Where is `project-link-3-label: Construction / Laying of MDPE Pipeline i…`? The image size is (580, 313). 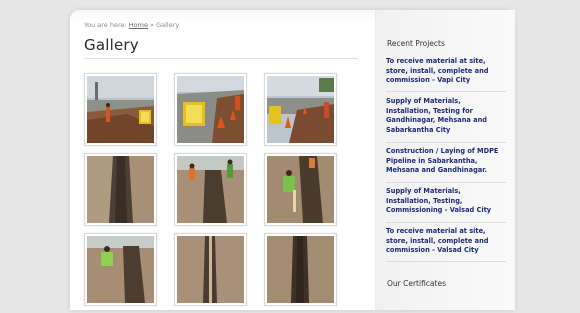
project-link-3-label: Construction / Laying of MDPE Pipeline i… is located at coordinates (446, 161).